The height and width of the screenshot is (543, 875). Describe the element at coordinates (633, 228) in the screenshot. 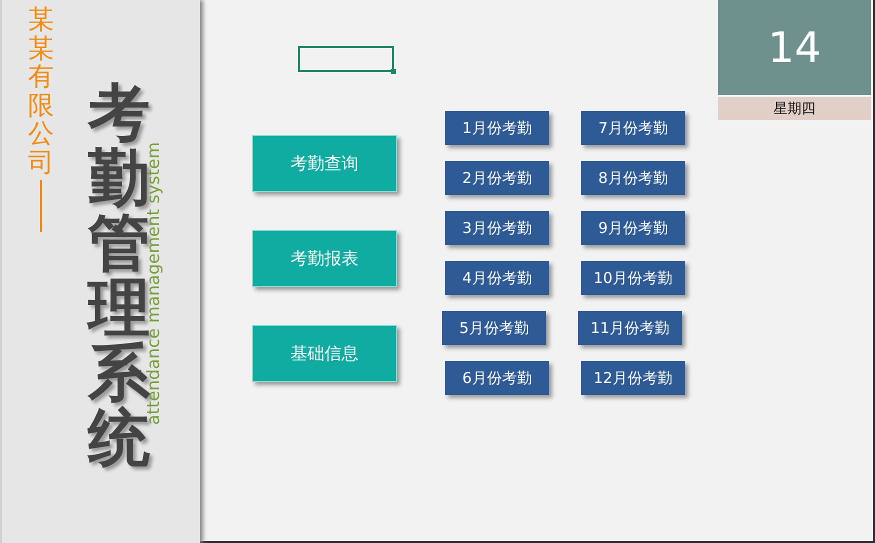

I see `month-button: 9月份考勤` at that location.